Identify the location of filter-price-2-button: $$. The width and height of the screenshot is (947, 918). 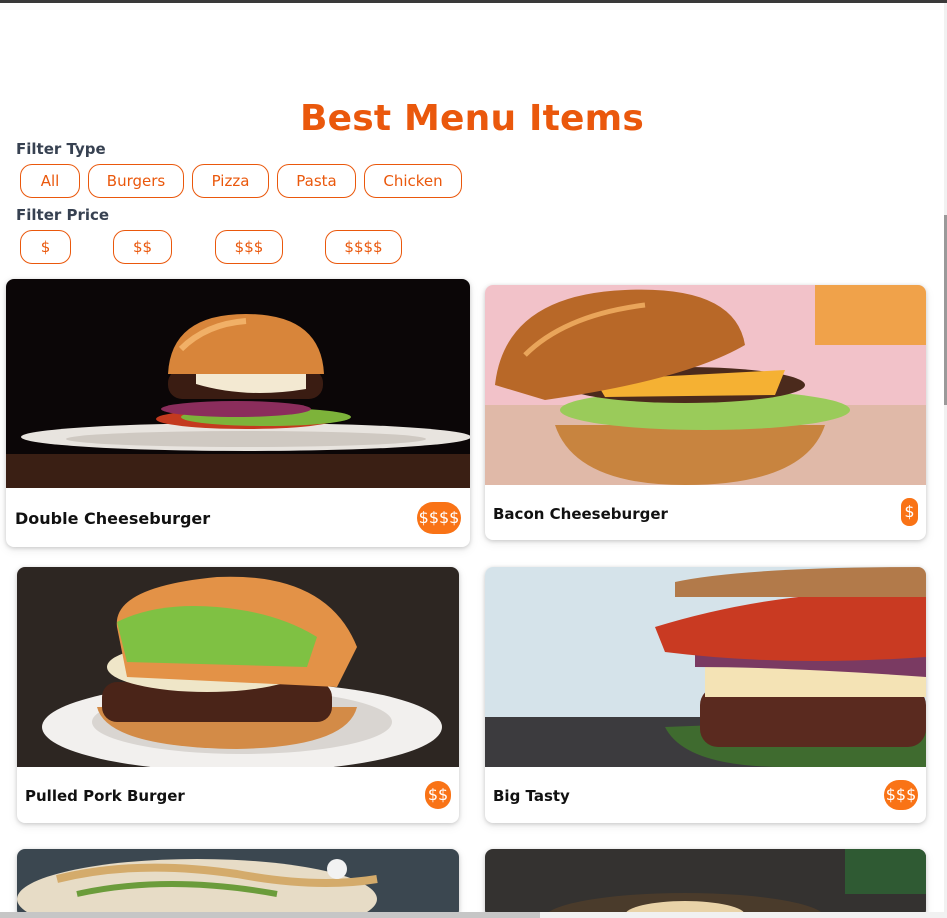
(142, 247).